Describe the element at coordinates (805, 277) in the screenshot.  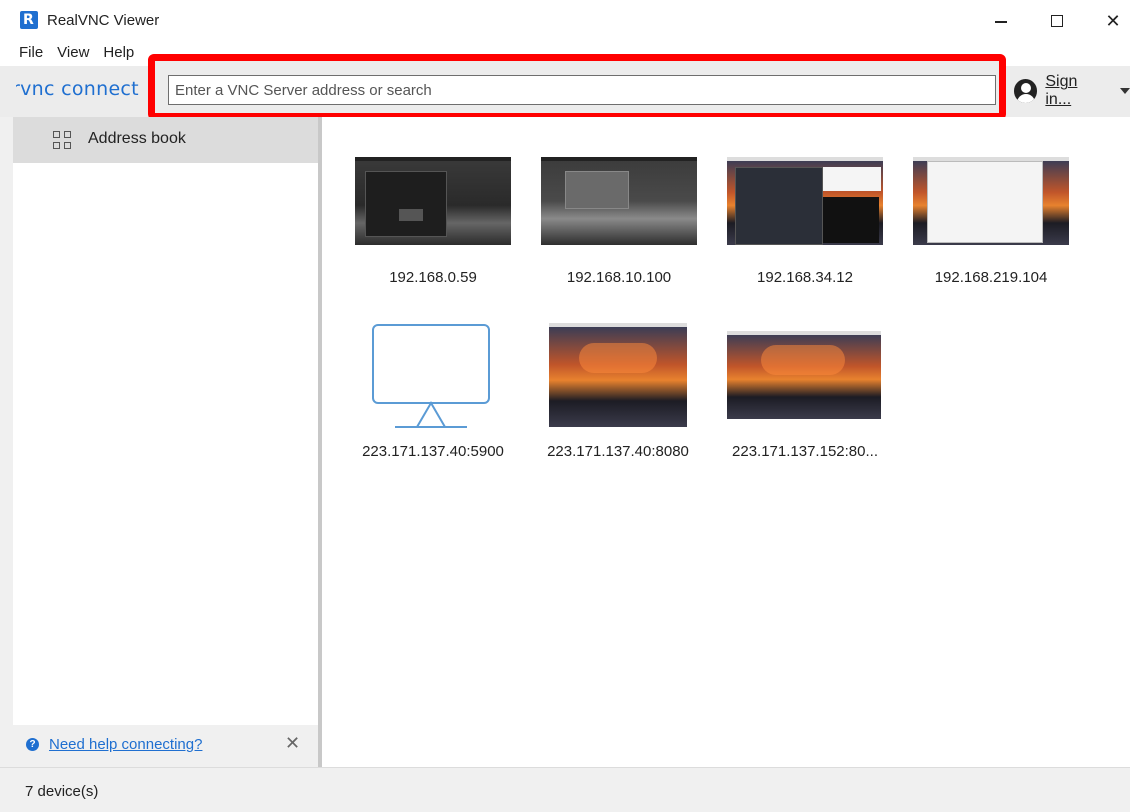
I see `device-label: 192.168.34.12` at that location.